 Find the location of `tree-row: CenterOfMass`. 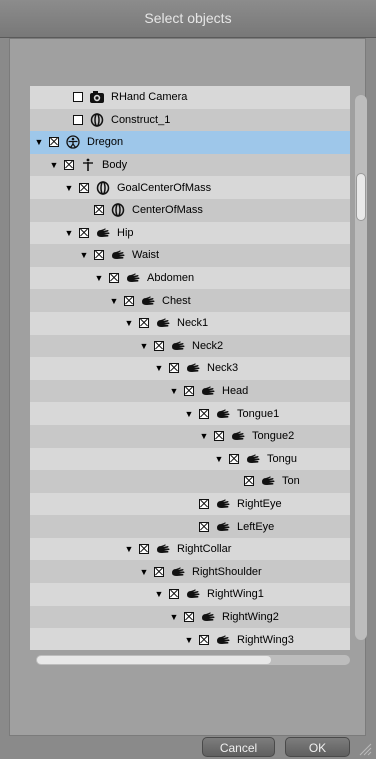

tree-row: CenterOfMass is located at coordinates (190, 210).